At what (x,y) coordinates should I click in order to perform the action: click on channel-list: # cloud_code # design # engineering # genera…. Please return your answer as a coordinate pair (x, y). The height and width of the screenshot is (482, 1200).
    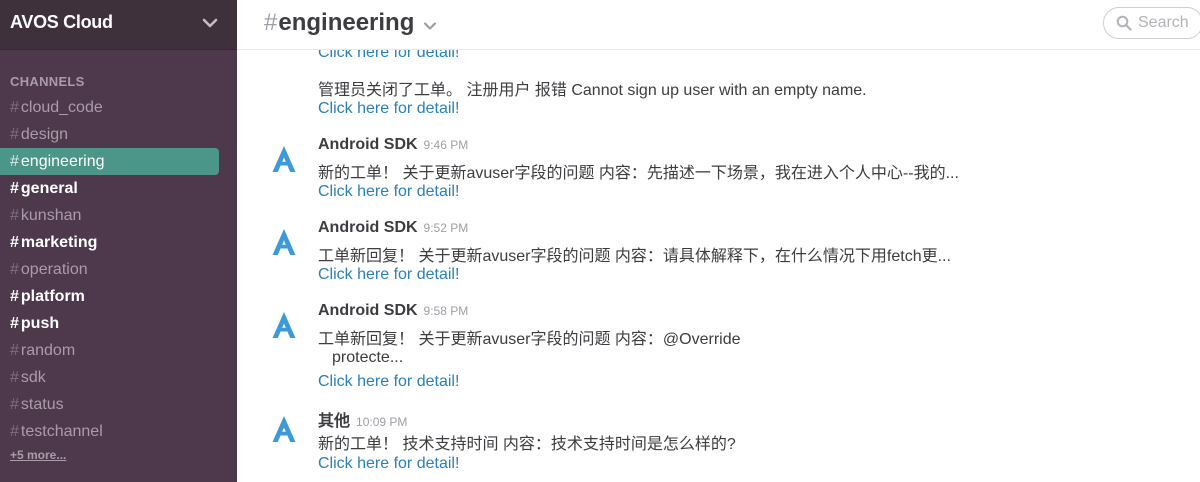
    Looking at the image, I should click on (118, 269).